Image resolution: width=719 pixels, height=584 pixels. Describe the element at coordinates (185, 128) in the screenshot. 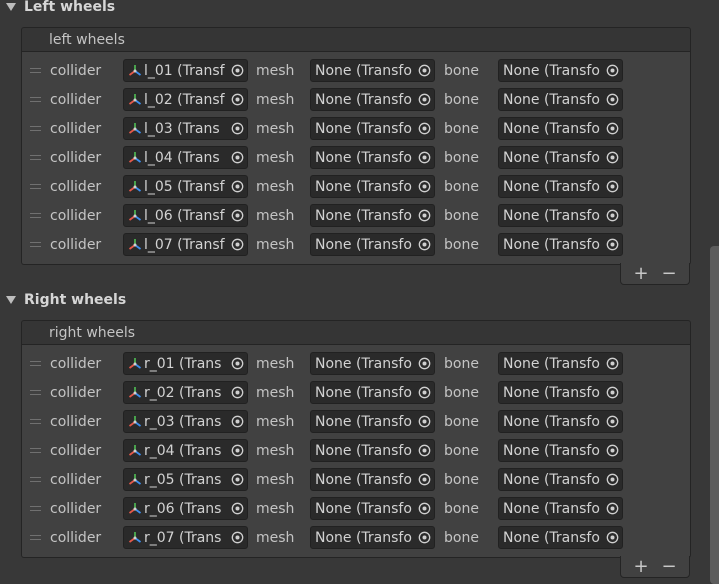

I see `collider-field: l_03 (Trans` at that location.